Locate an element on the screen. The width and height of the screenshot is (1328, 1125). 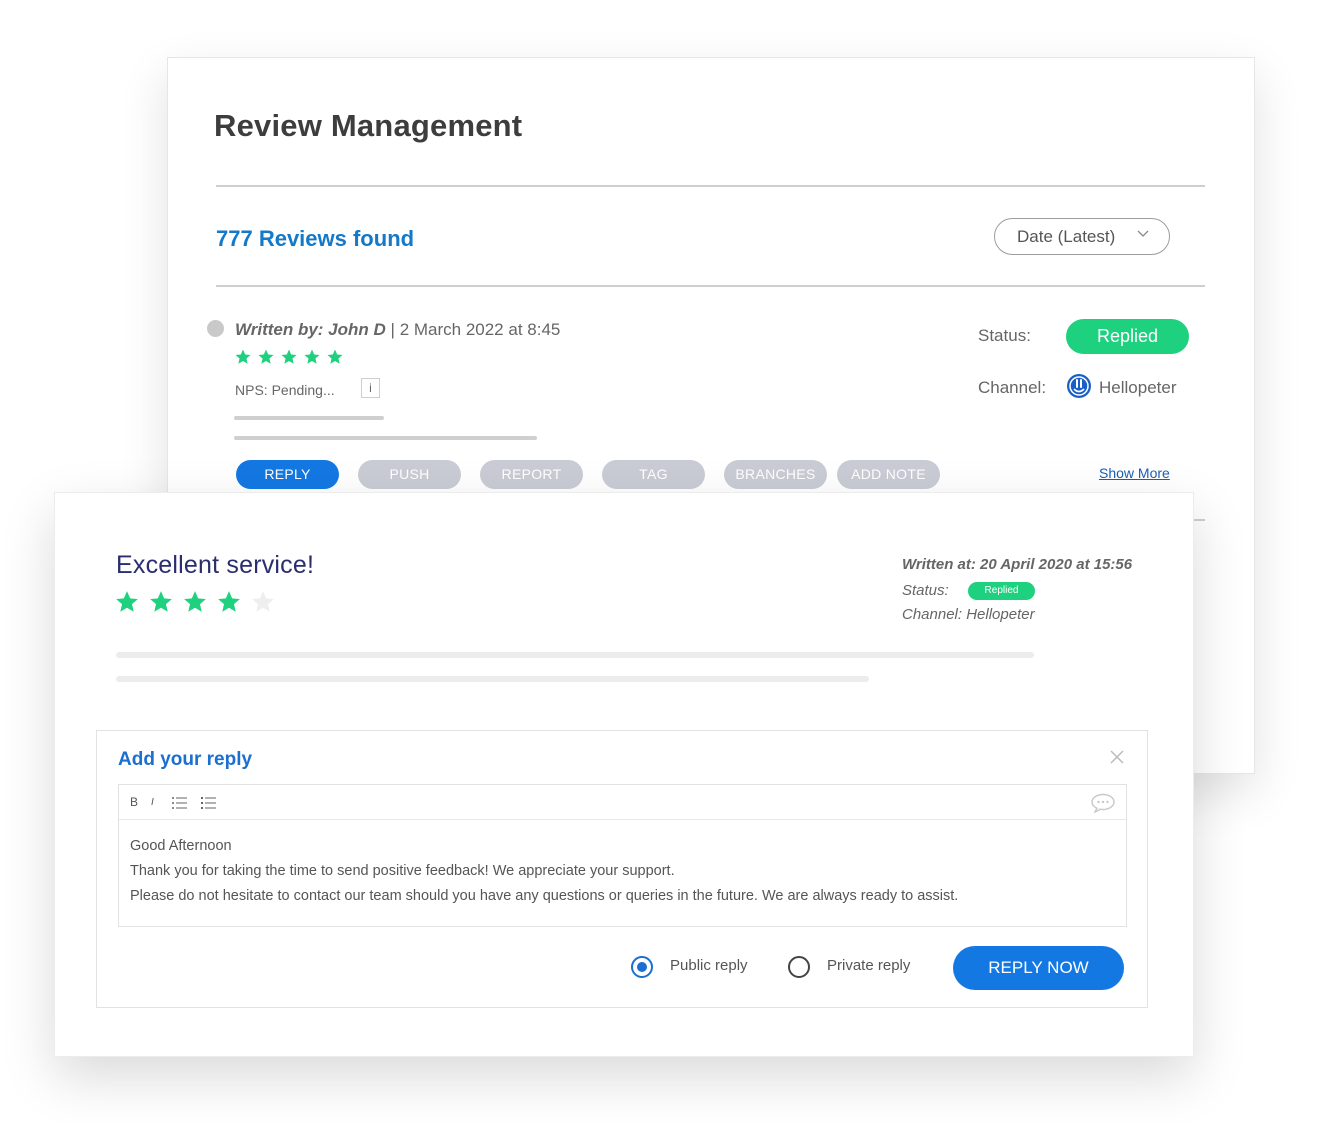
channel-label: Channel: is located at coordinates (1012, 387).